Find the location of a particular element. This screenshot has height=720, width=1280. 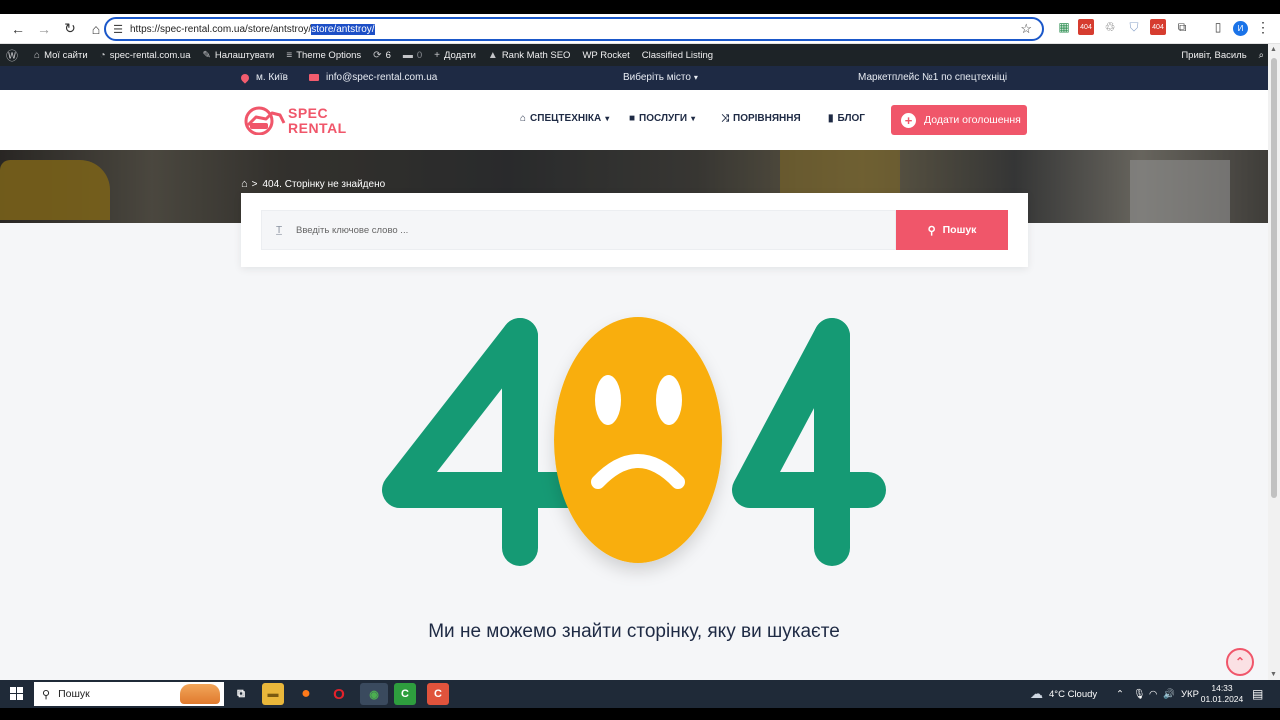

shield-icon: ⛉ is located at coordinates (1134, 27).